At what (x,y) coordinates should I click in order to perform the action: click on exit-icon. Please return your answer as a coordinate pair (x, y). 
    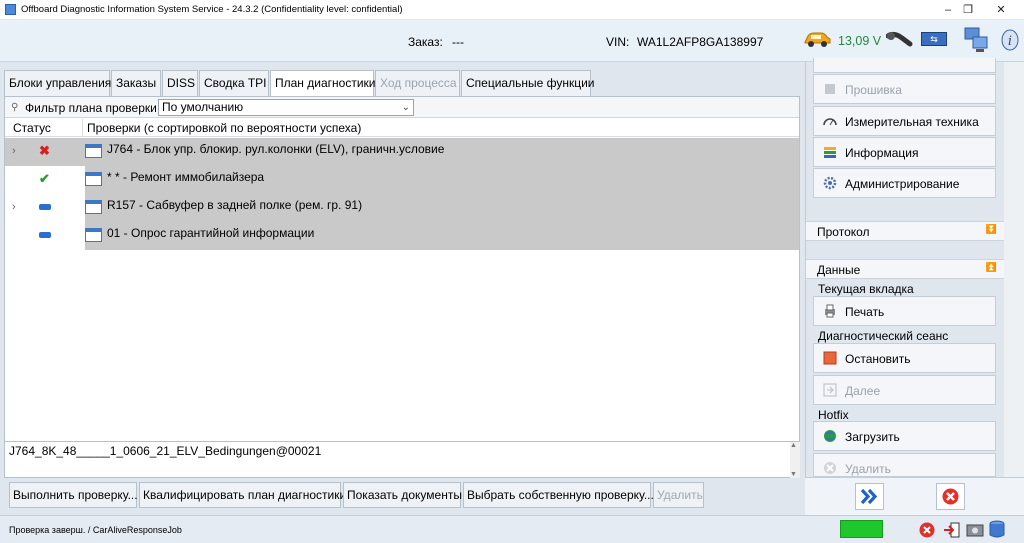
    Looking at the image, I should click on (927, 531).